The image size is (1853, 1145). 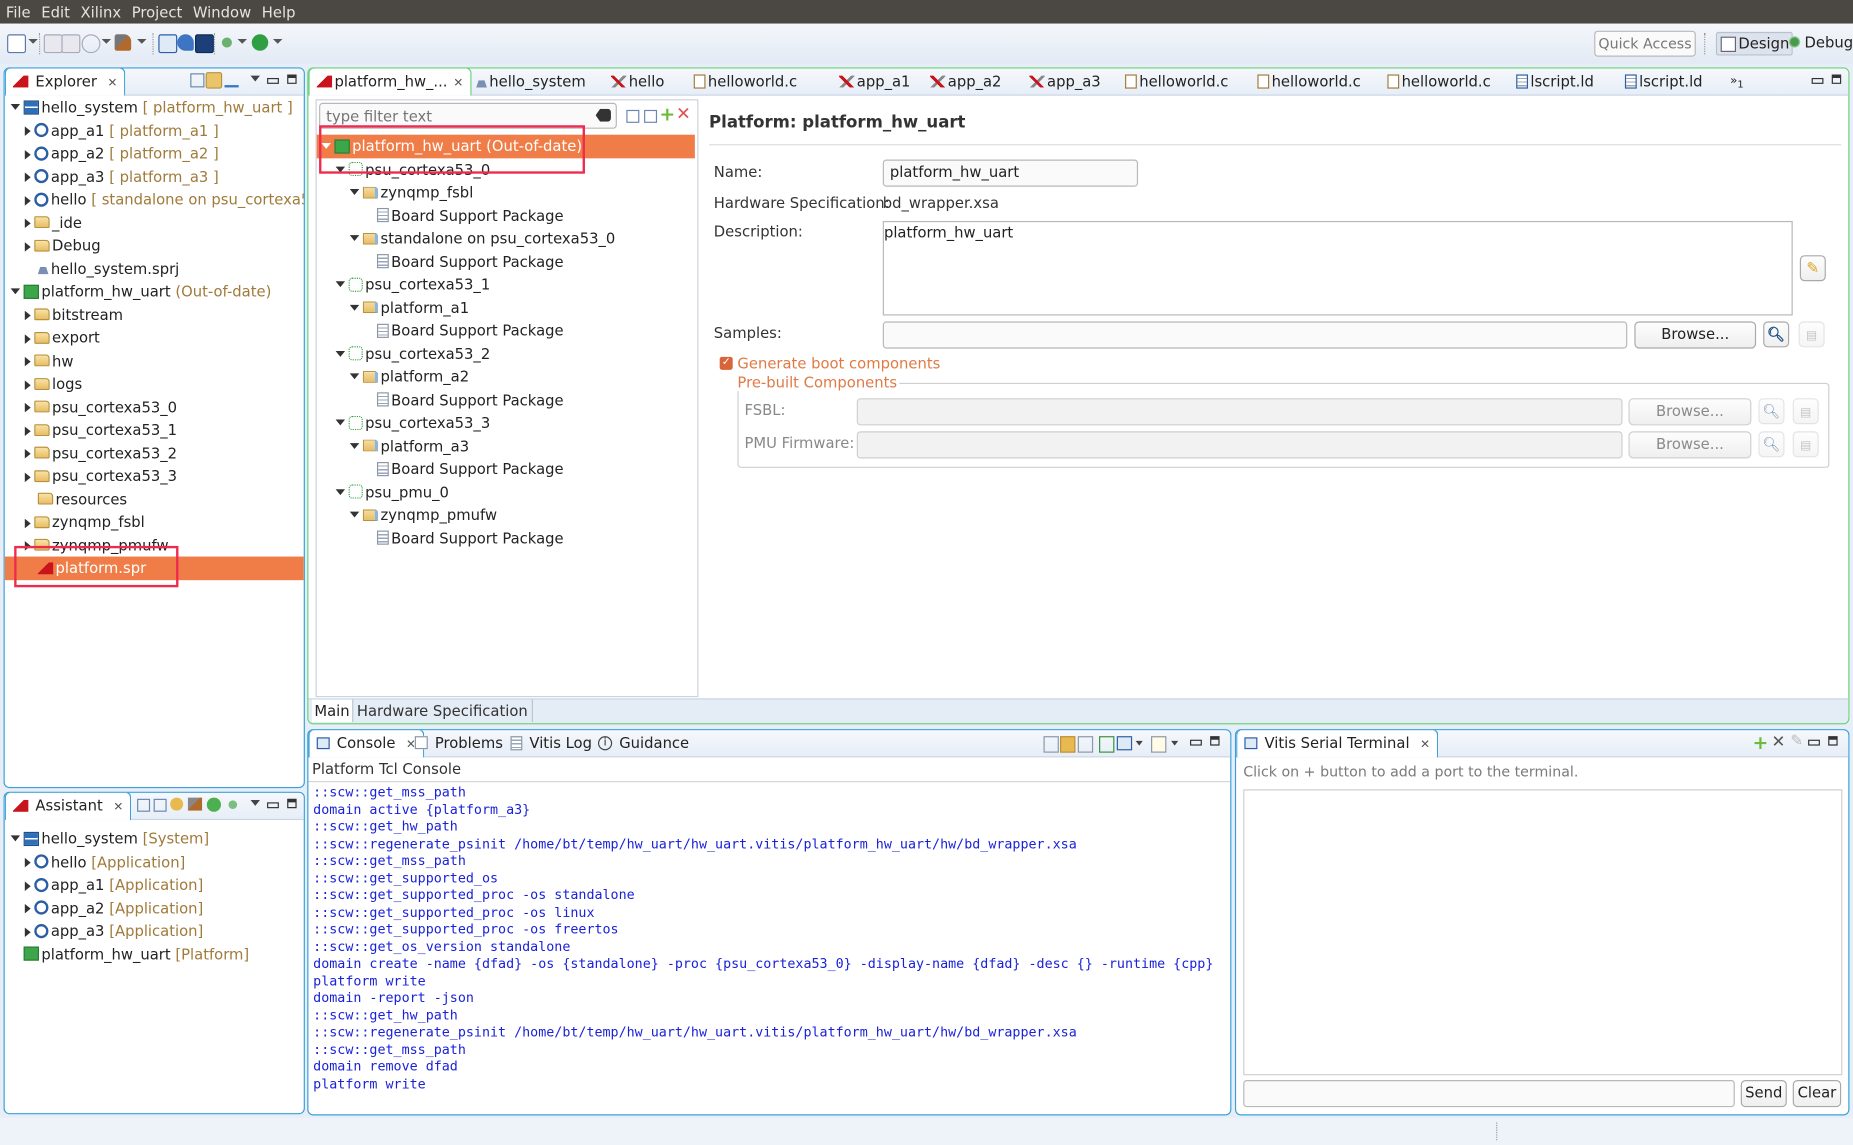 I want to click on clear-terminal-icon: ✎, so click(x=1796, y=742).